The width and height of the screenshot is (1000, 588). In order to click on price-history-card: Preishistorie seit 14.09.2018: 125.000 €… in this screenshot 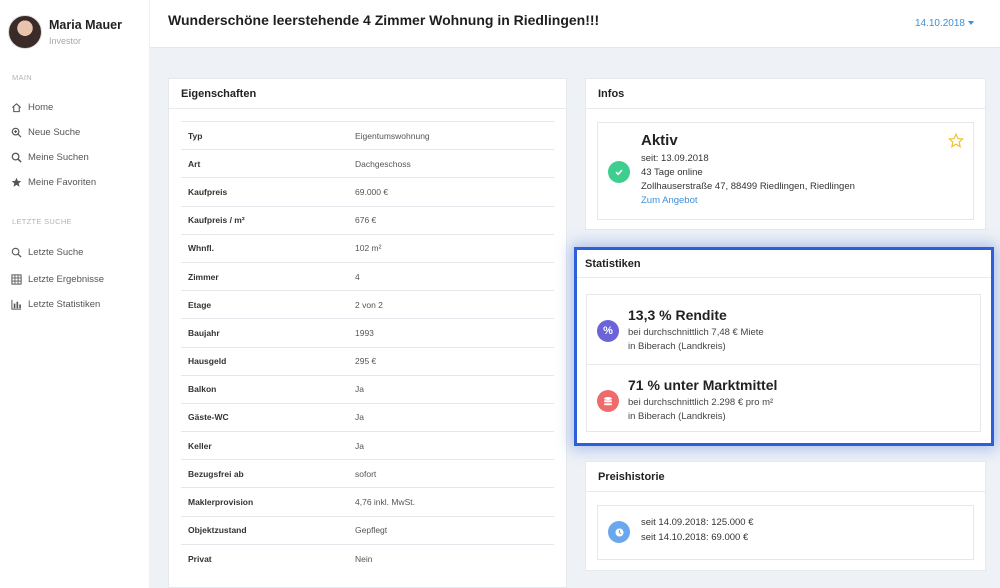, I will do `click(785, 516)`.